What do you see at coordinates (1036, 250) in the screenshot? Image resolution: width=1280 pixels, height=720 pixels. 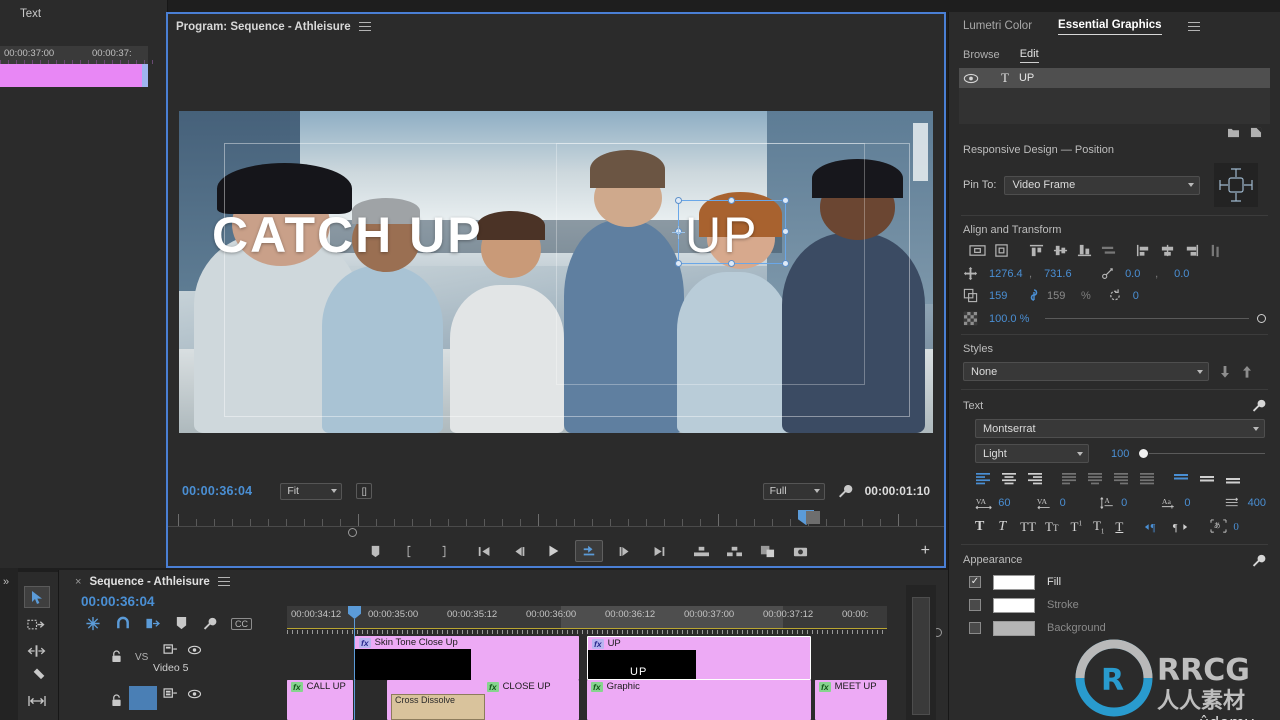 I see `align-top-icon` at bounding box center [1036, 250].